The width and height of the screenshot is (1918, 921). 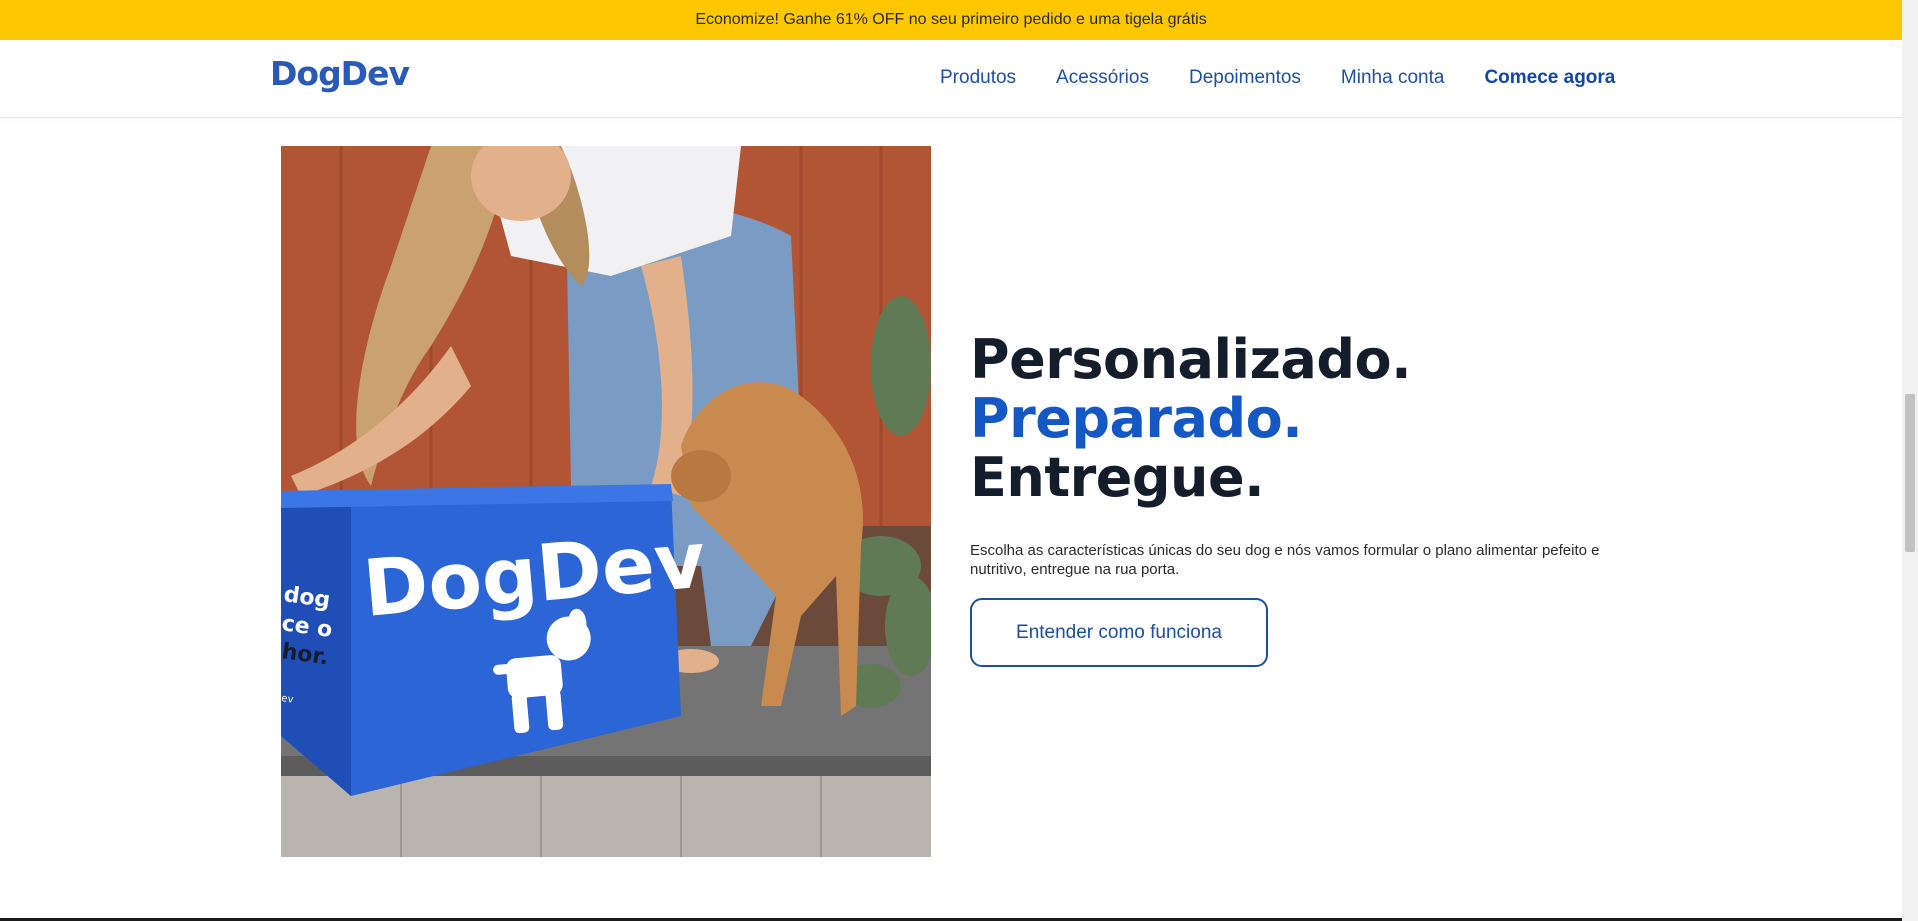 I want to click on hero-title: Personalizado. Preparado. Entregue., so click(x=1191, y=418).